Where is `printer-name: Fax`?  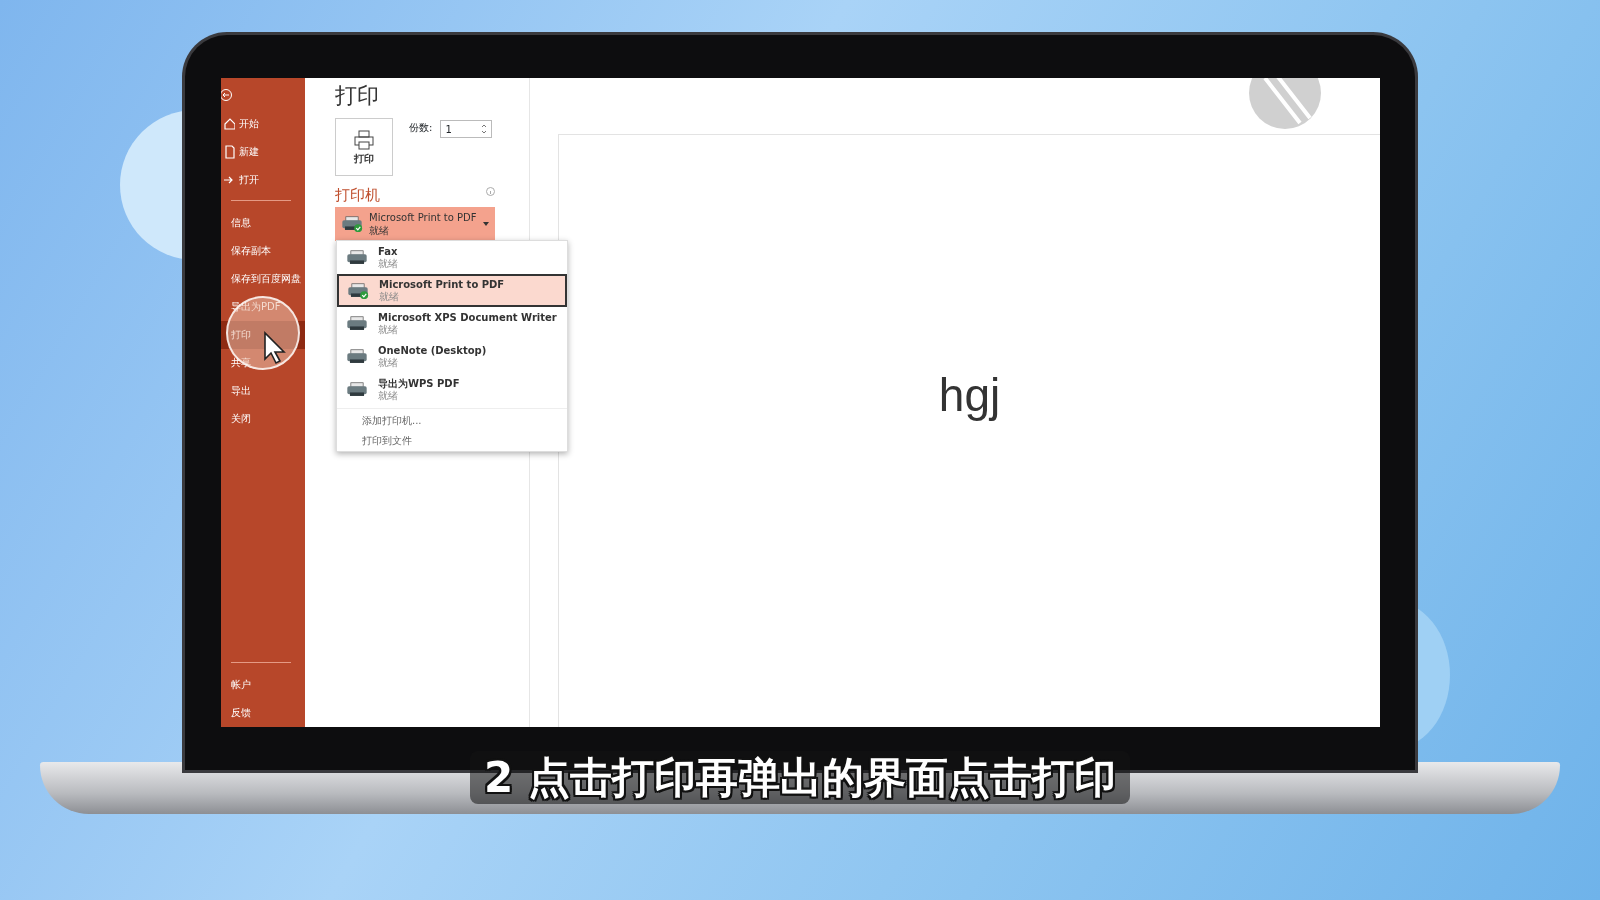 printer-name: Fax is located at coordinates (388, 251).